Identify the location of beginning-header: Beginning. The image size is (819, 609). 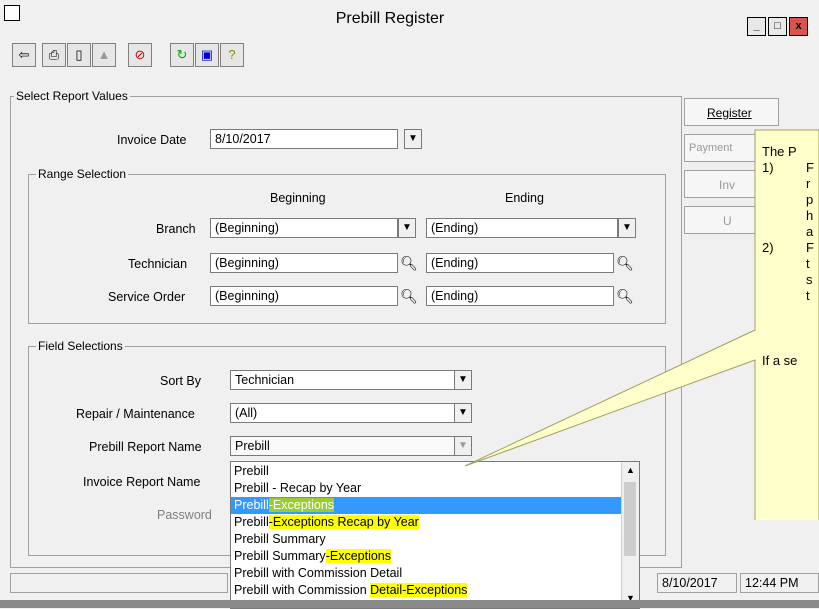
(298, 198).